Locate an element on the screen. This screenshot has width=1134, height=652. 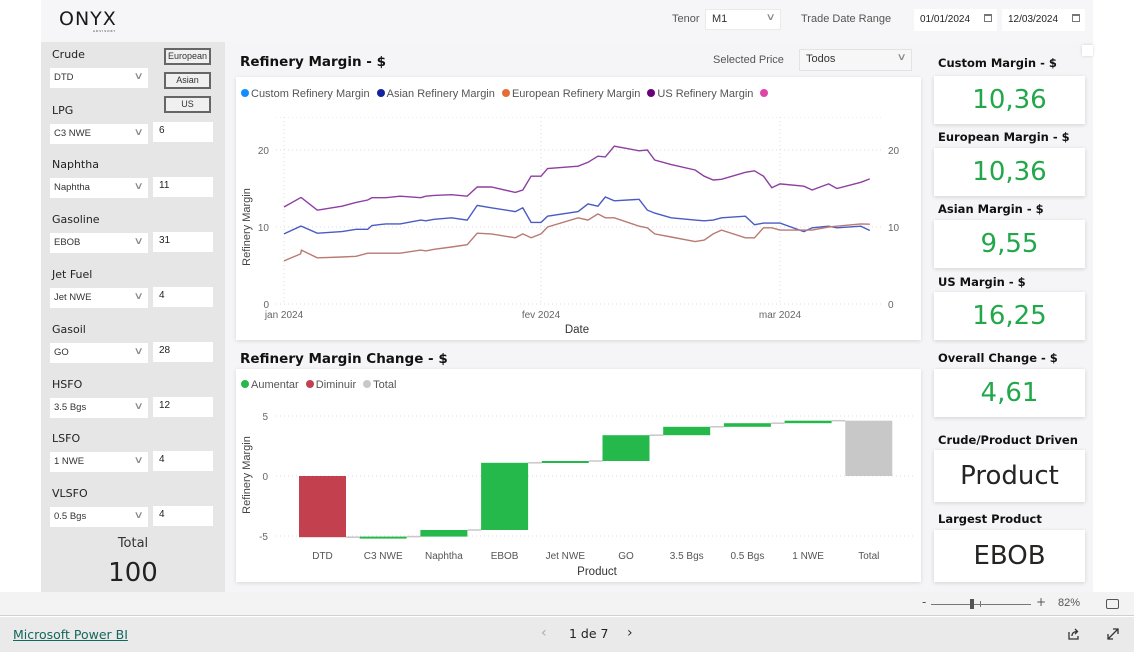
zoom-slider-thumb is located at coordinates (972, 604).